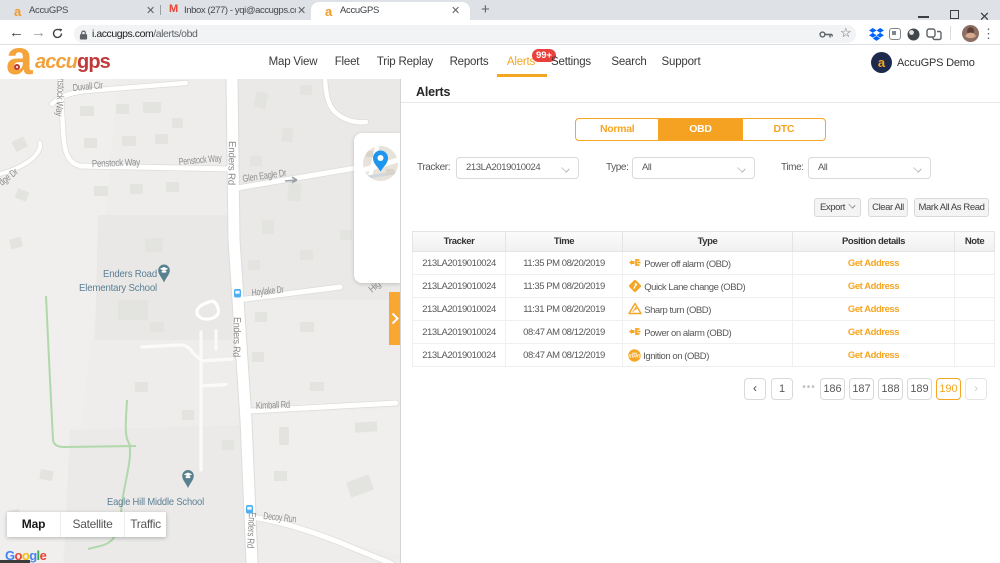 This screenshot has height=563, width=1000. Describe the element at coordinates (635, 355) in the screenshot. I see `svg-text: START` at that location.